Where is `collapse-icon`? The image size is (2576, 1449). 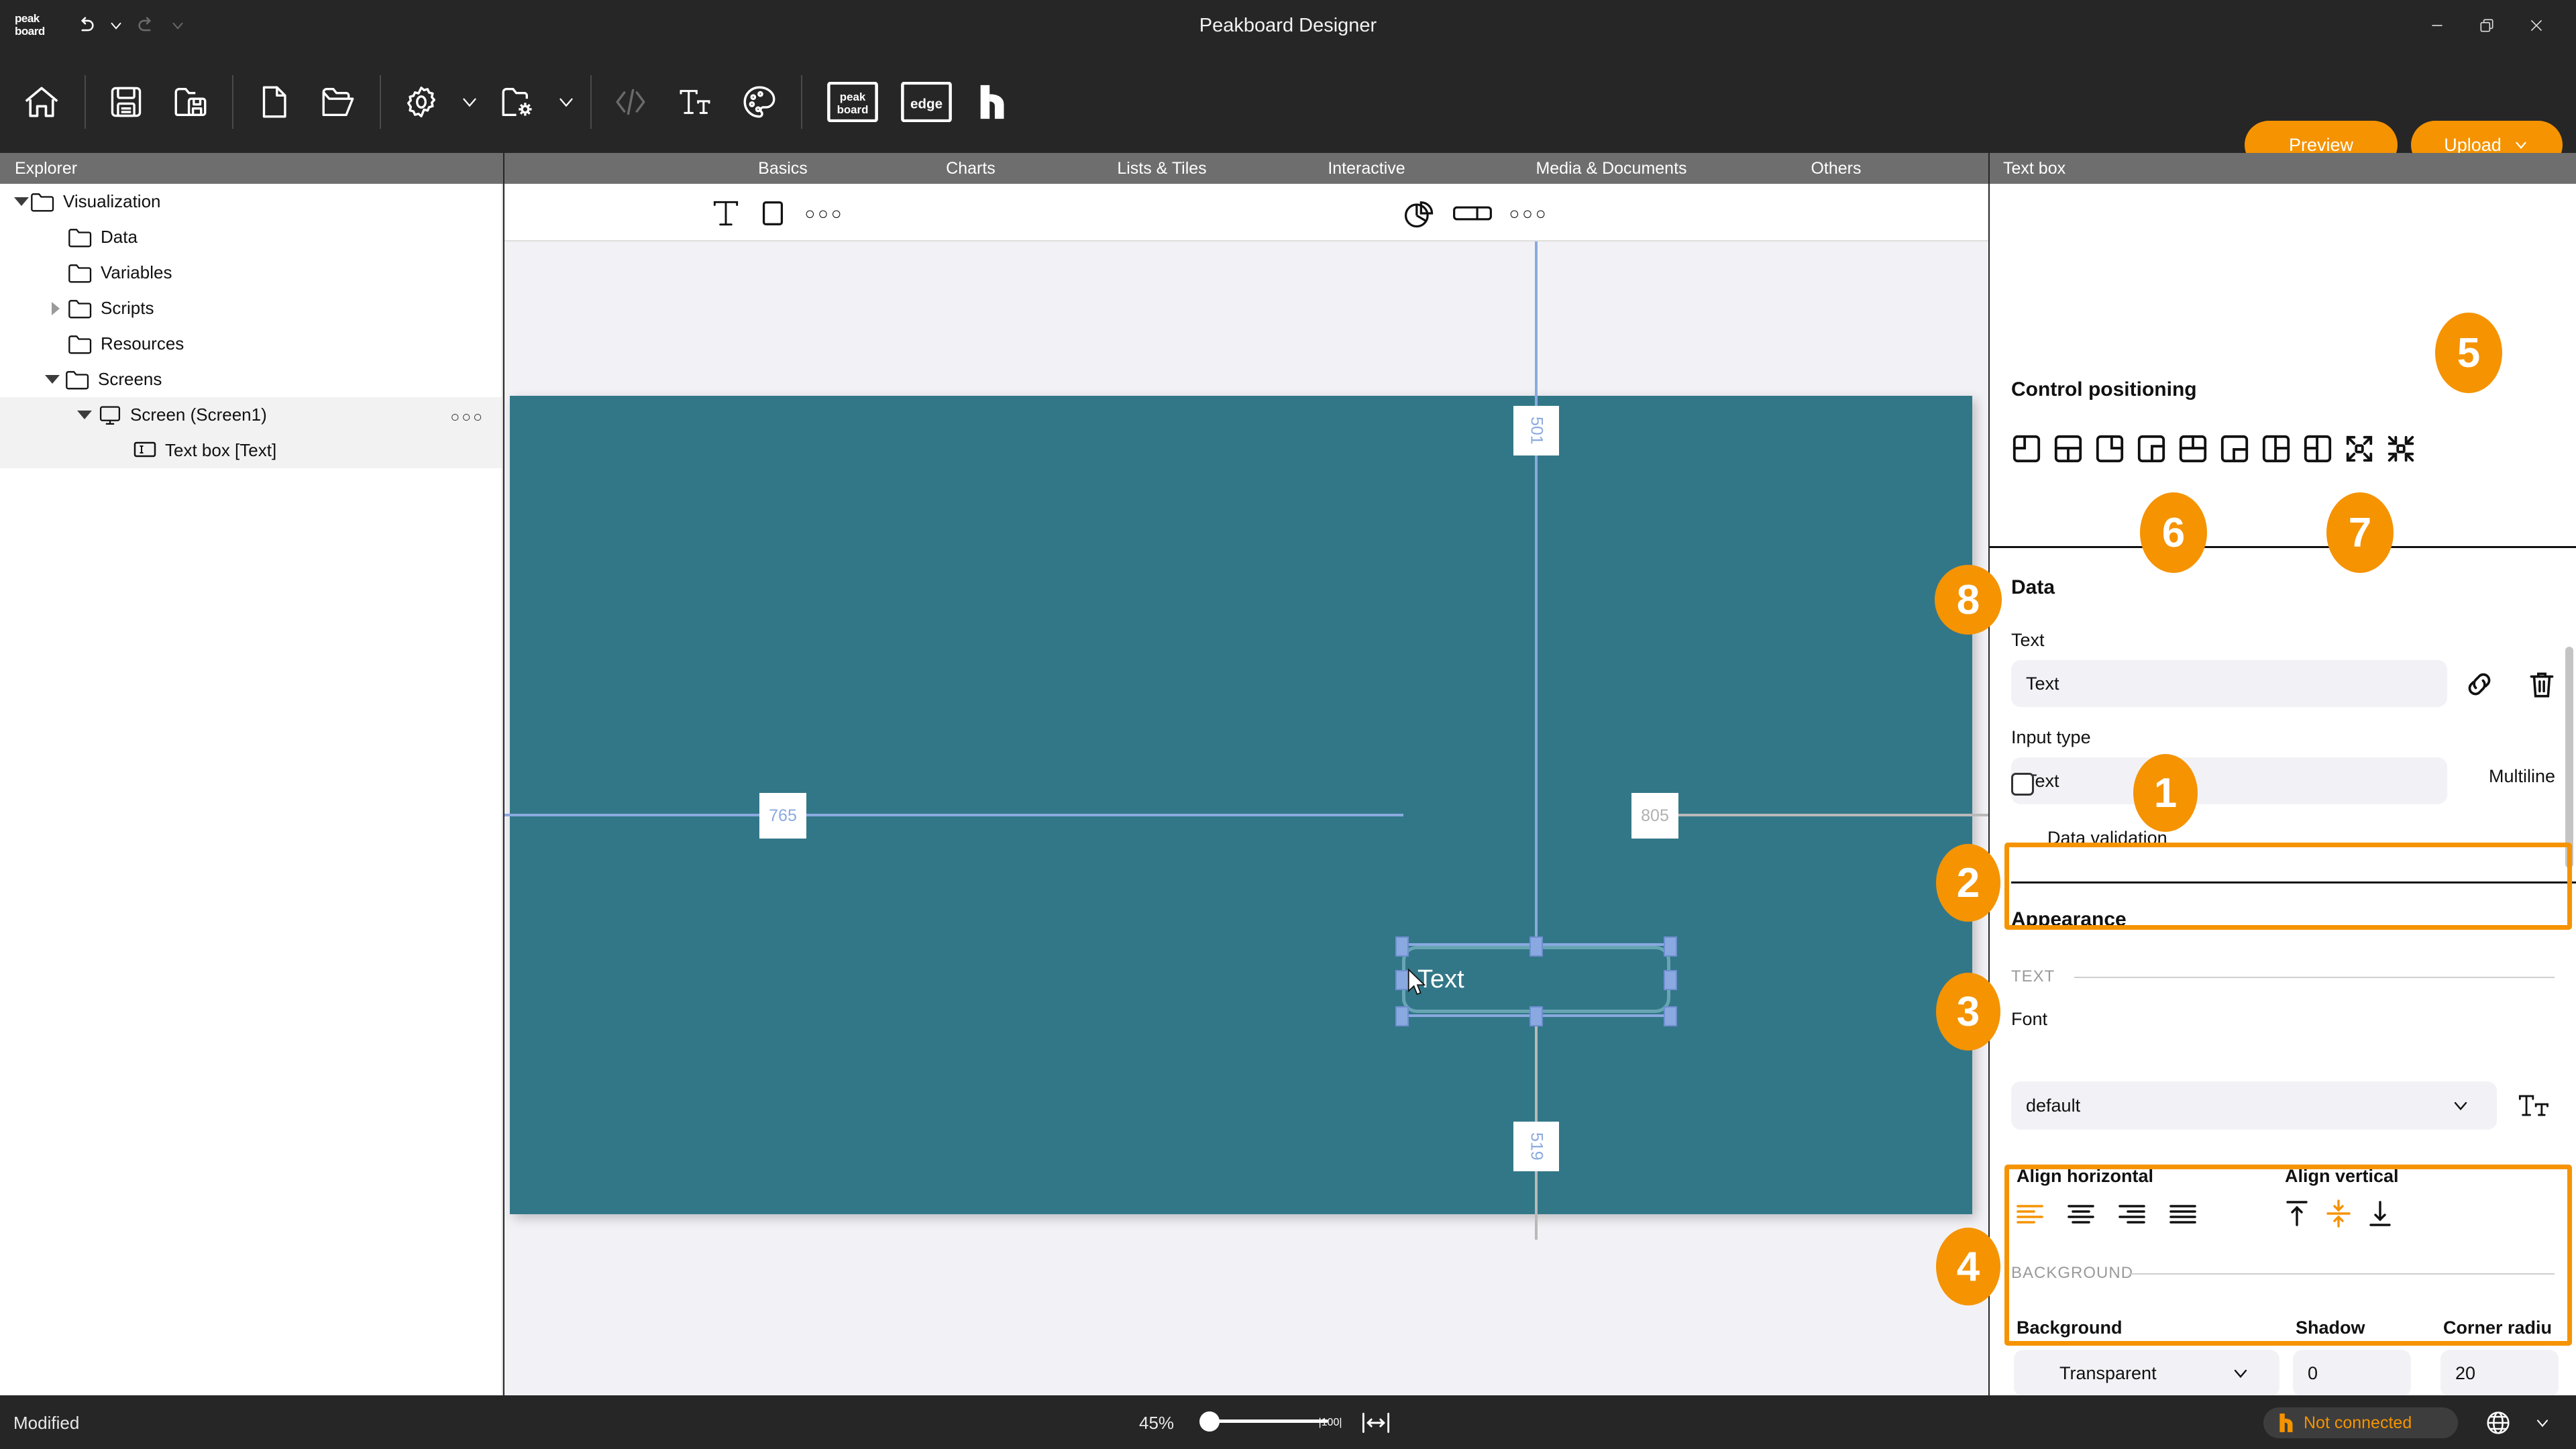
collapse-icon is located at coordinates (2400, 448).